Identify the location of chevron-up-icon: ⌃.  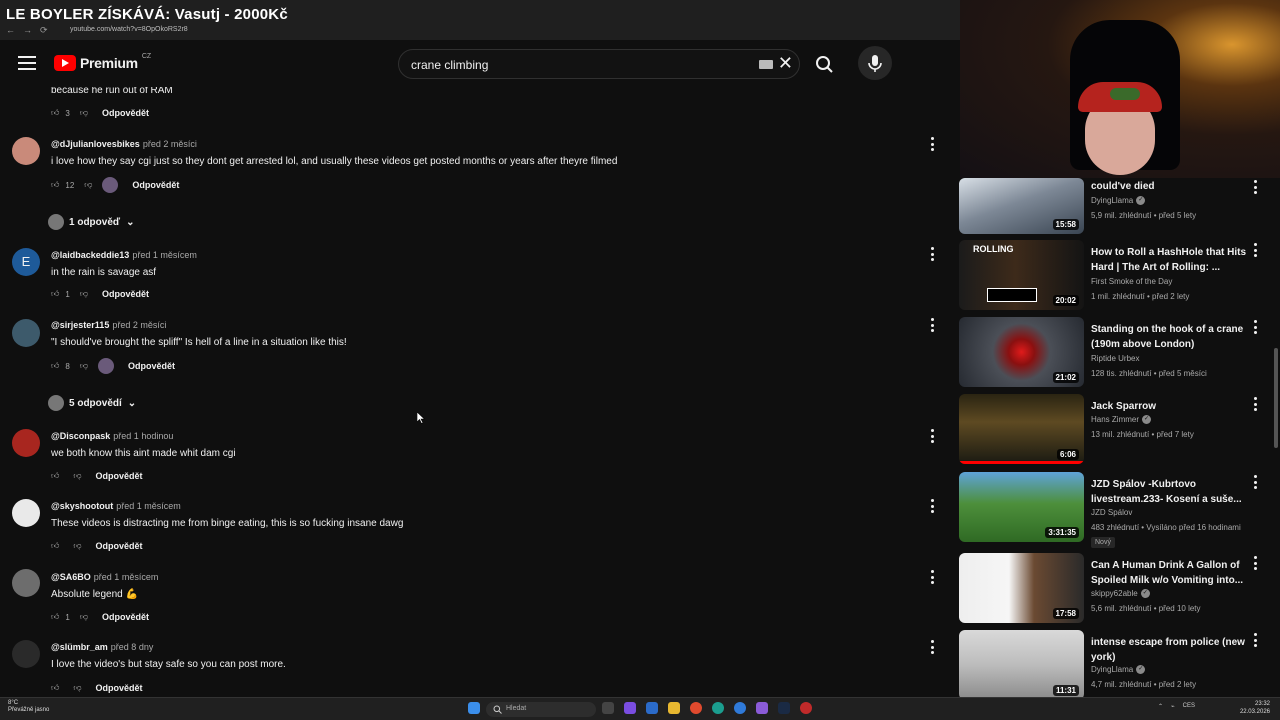
(1160, 706).